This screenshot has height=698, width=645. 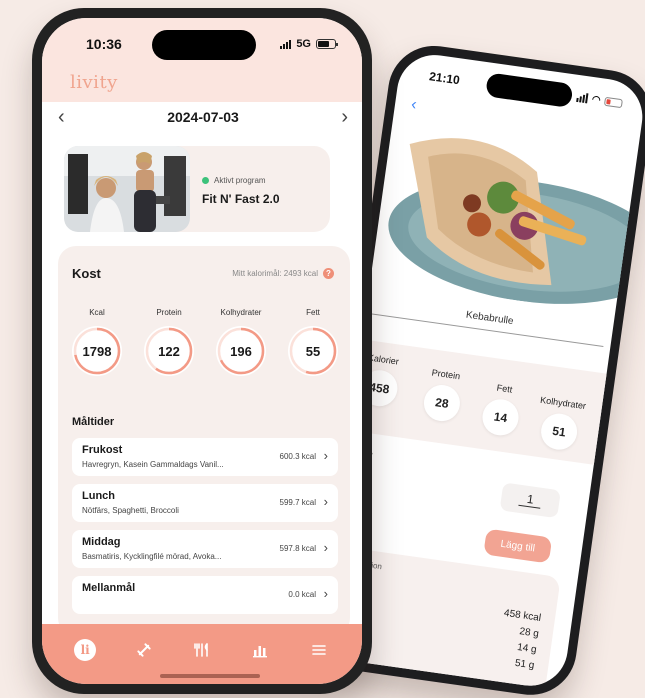 What do you see at coordinates (297, 456) in the screenshot?
I see `meal-kcal: 600.3 kcal` at bounding box center [297, 456].